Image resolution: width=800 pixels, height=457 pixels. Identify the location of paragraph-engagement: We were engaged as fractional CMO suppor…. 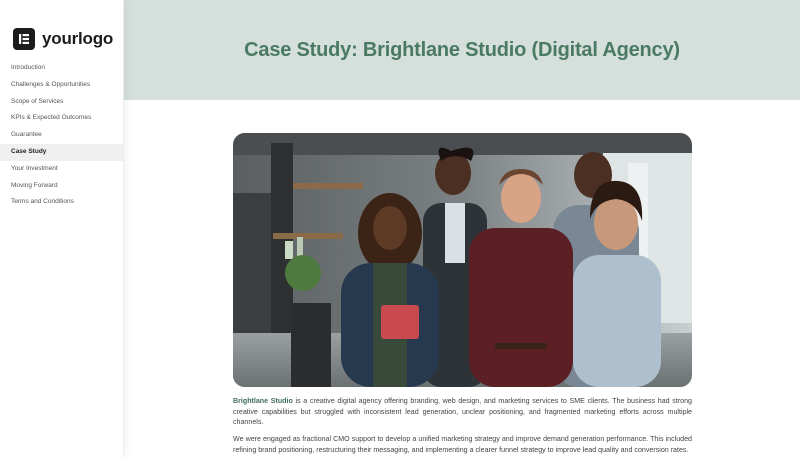
(462, 444).